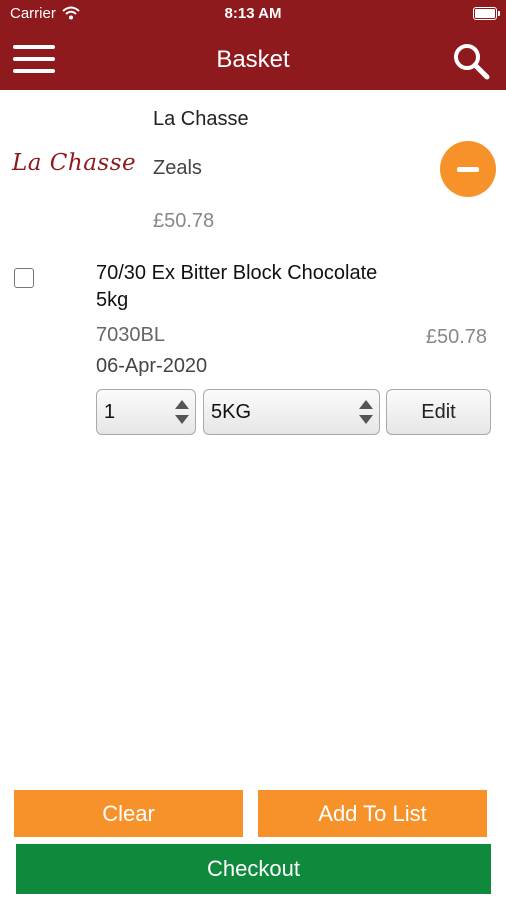 This screenshot has width=506, height=900. Describe the element at coordinates (456, 337) in the screenshot. I see `item-price: £50.78` at that location.